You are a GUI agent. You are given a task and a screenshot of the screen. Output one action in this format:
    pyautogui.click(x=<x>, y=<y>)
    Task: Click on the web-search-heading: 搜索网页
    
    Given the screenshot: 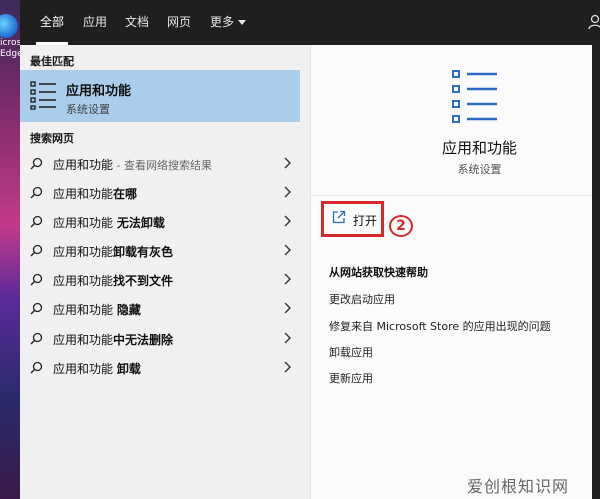 What is the action you would take?
    pyautogui.click(x=52, y=138)
    